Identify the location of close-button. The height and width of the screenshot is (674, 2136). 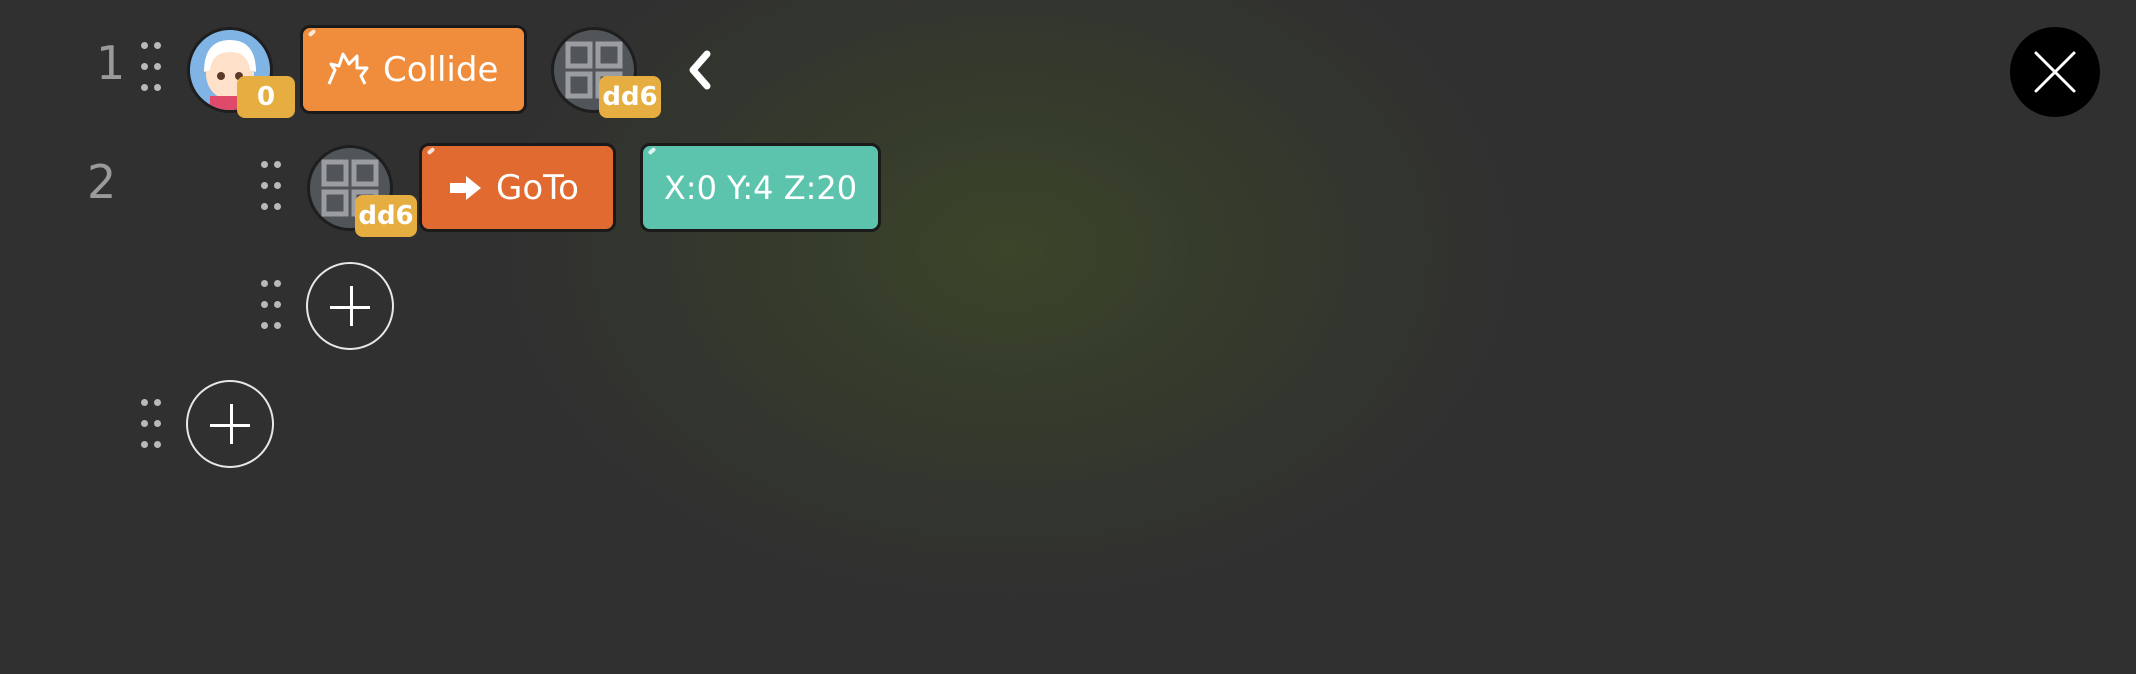
(2055, 72).